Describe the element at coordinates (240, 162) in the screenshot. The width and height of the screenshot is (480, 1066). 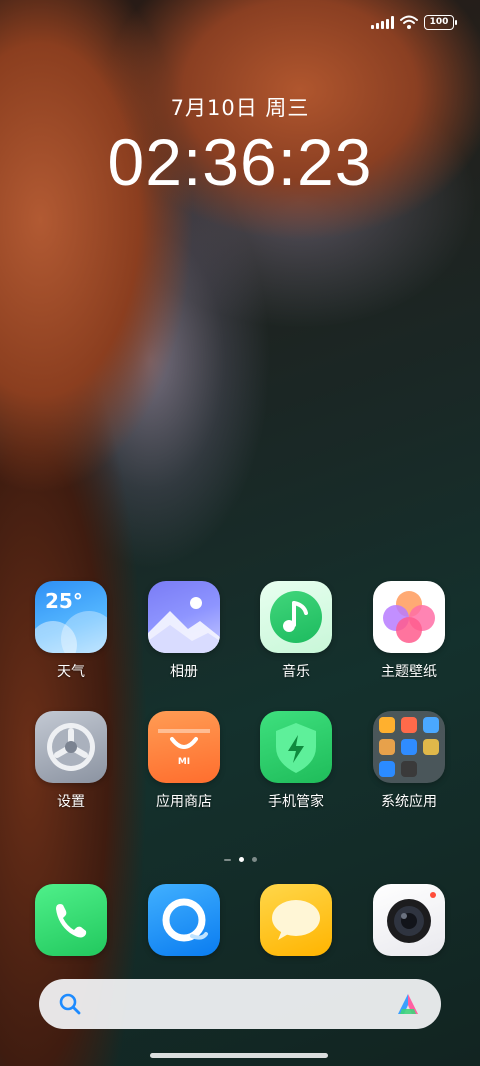
I see `clock: 02:36:23` at that location.